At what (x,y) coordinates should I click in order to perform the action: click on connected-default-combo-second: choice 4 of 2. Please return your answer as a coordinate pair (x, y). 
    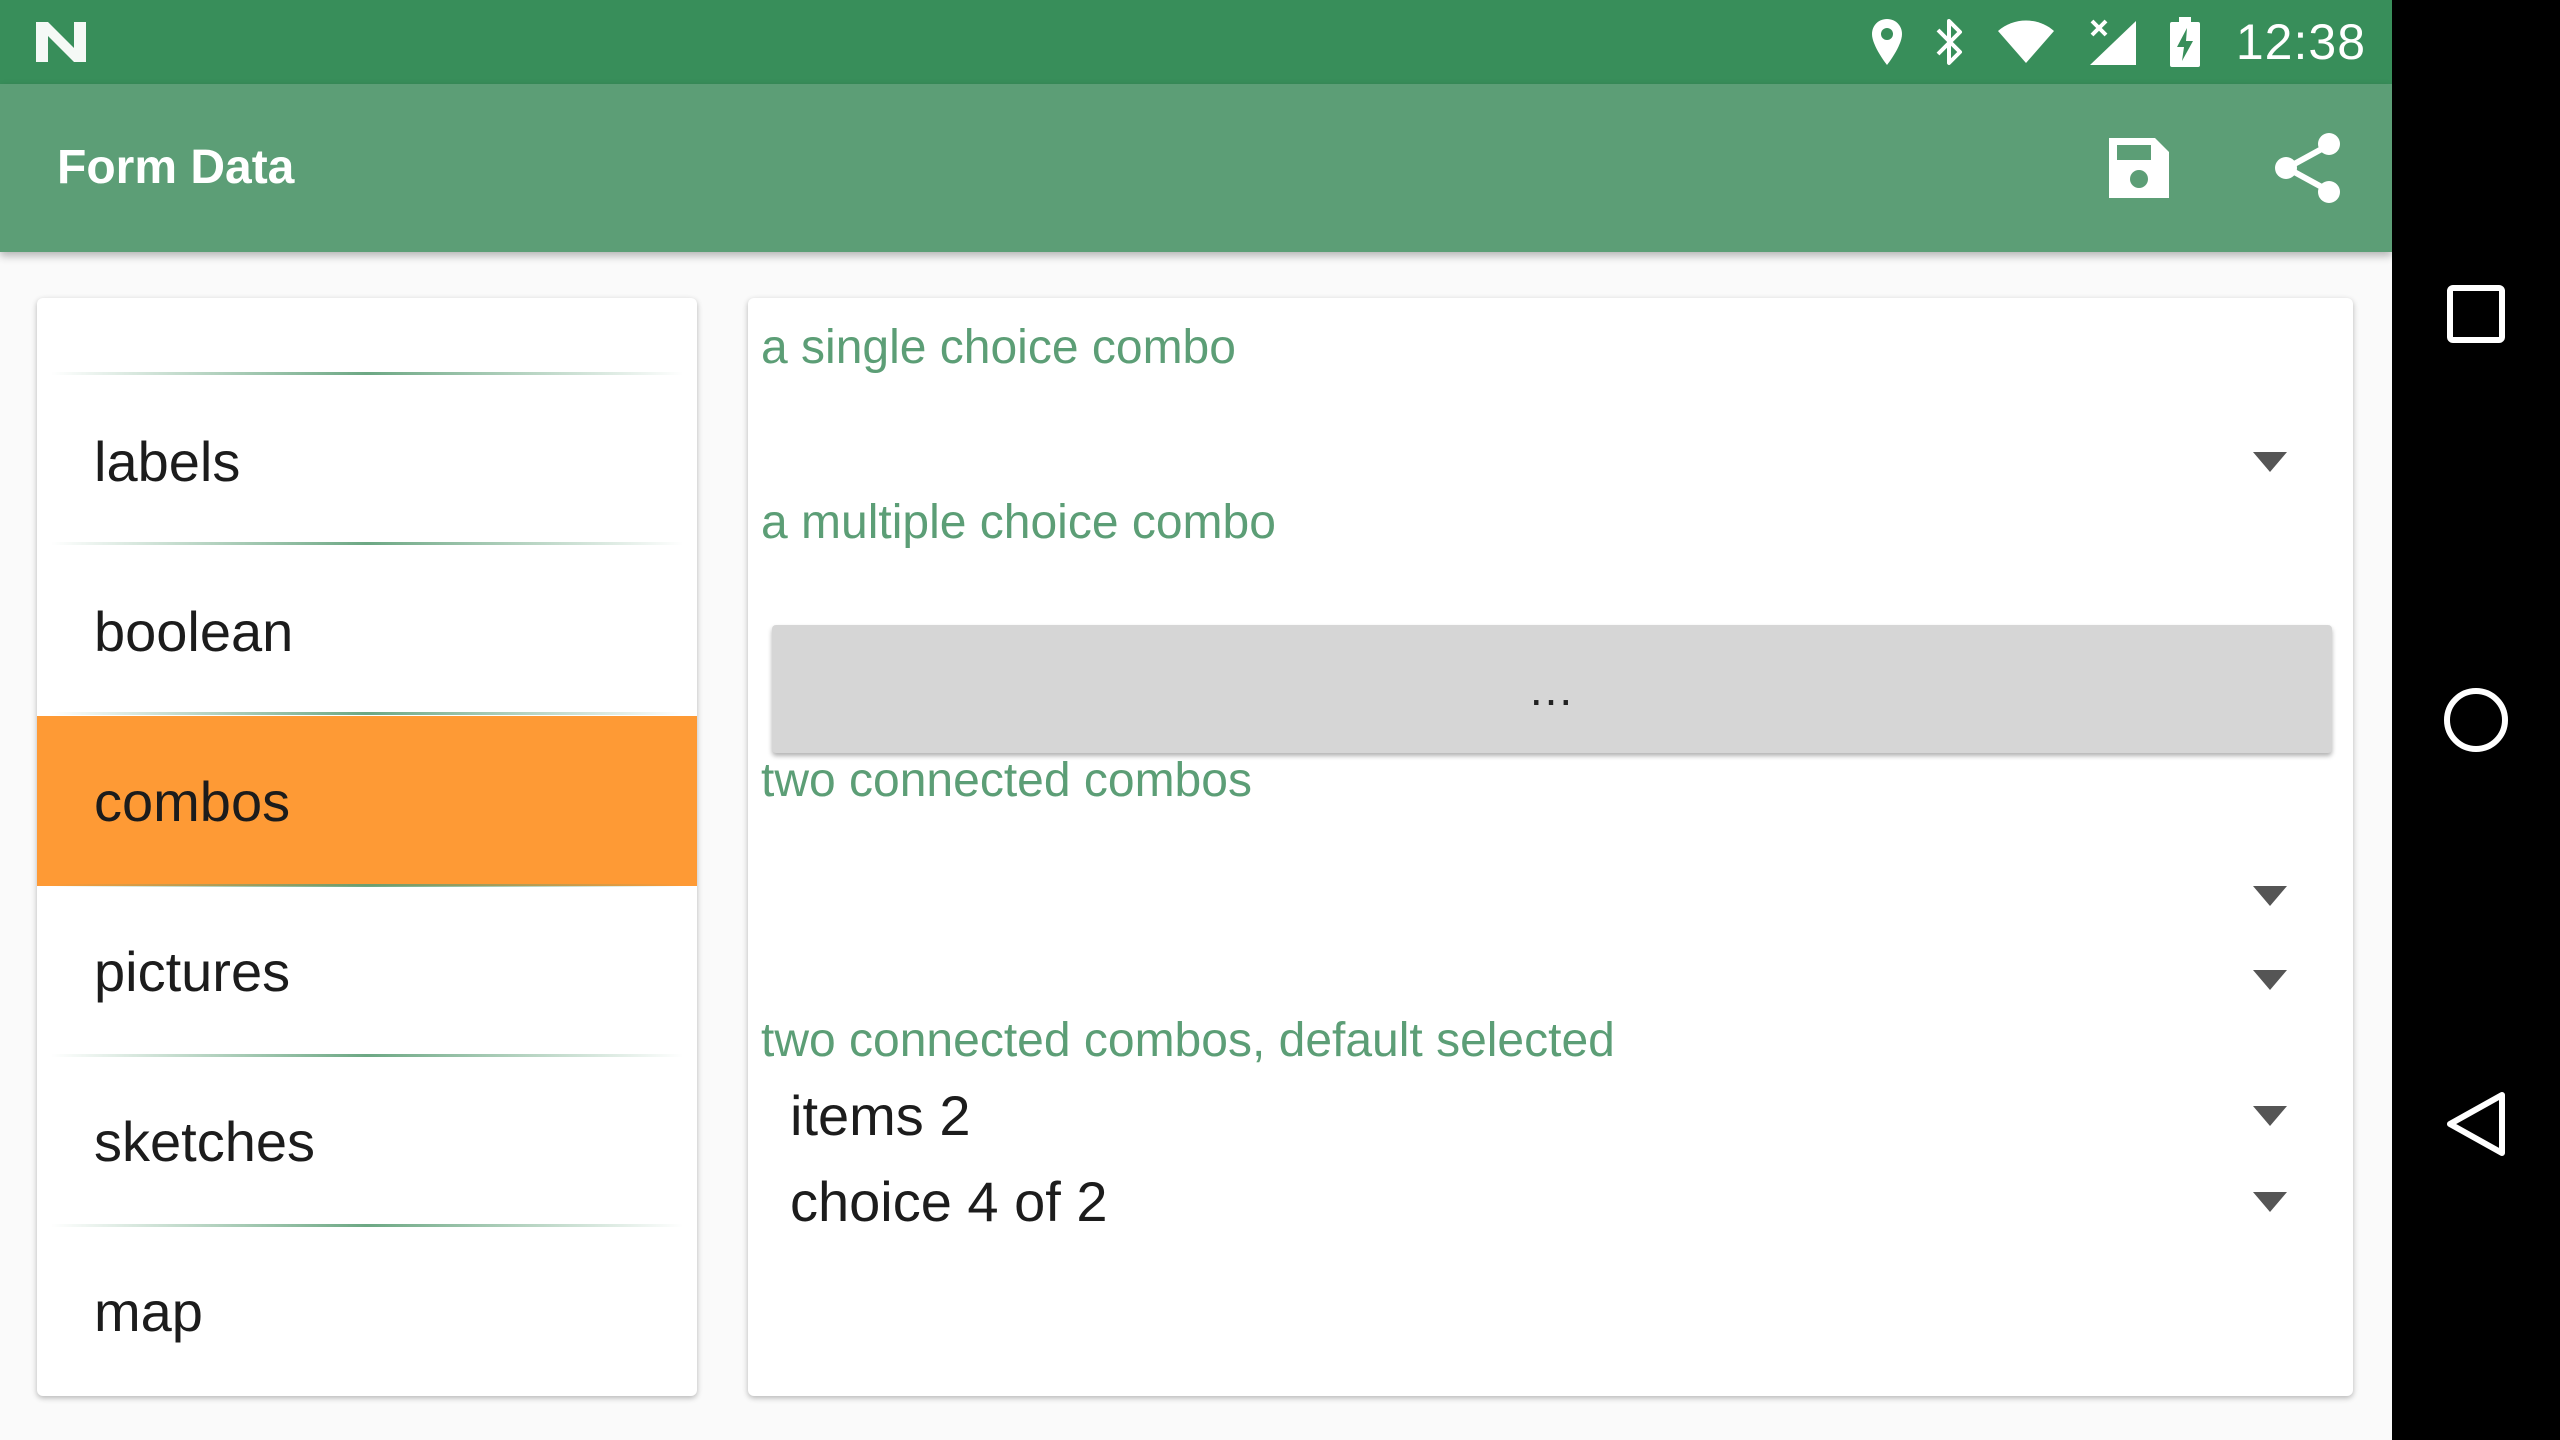
    Looking at the image, I should click on (1556, 1202).